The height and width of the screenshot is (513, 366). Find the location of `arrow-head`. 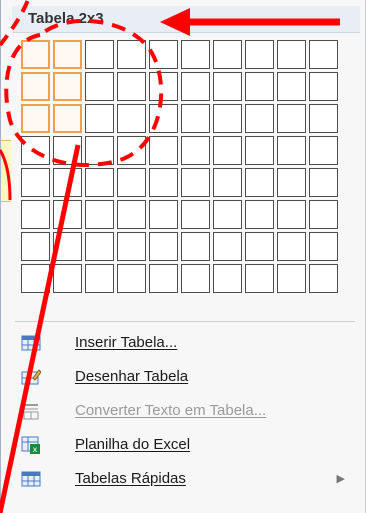

arrow-head is located at coordinates (175, 22).